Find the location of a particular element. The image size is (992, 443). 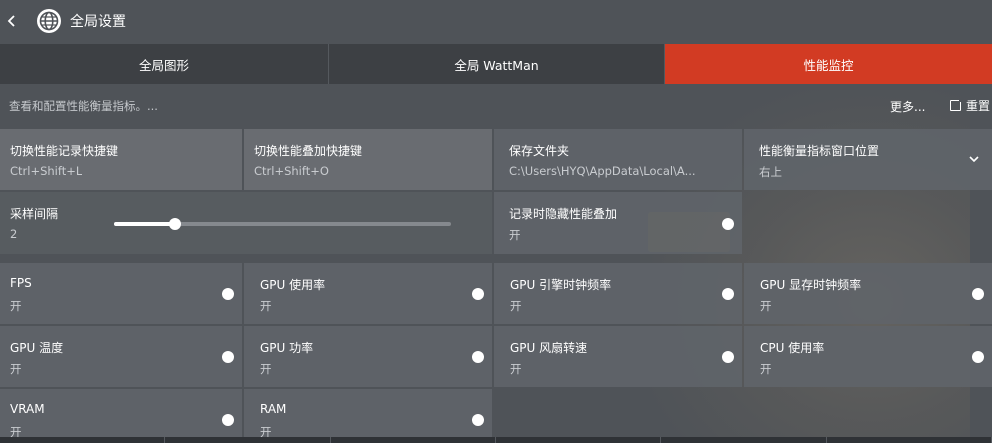

tab-bar: 全局图形 全局 WattMan 性能监控 is located at coordinates (496, 64).